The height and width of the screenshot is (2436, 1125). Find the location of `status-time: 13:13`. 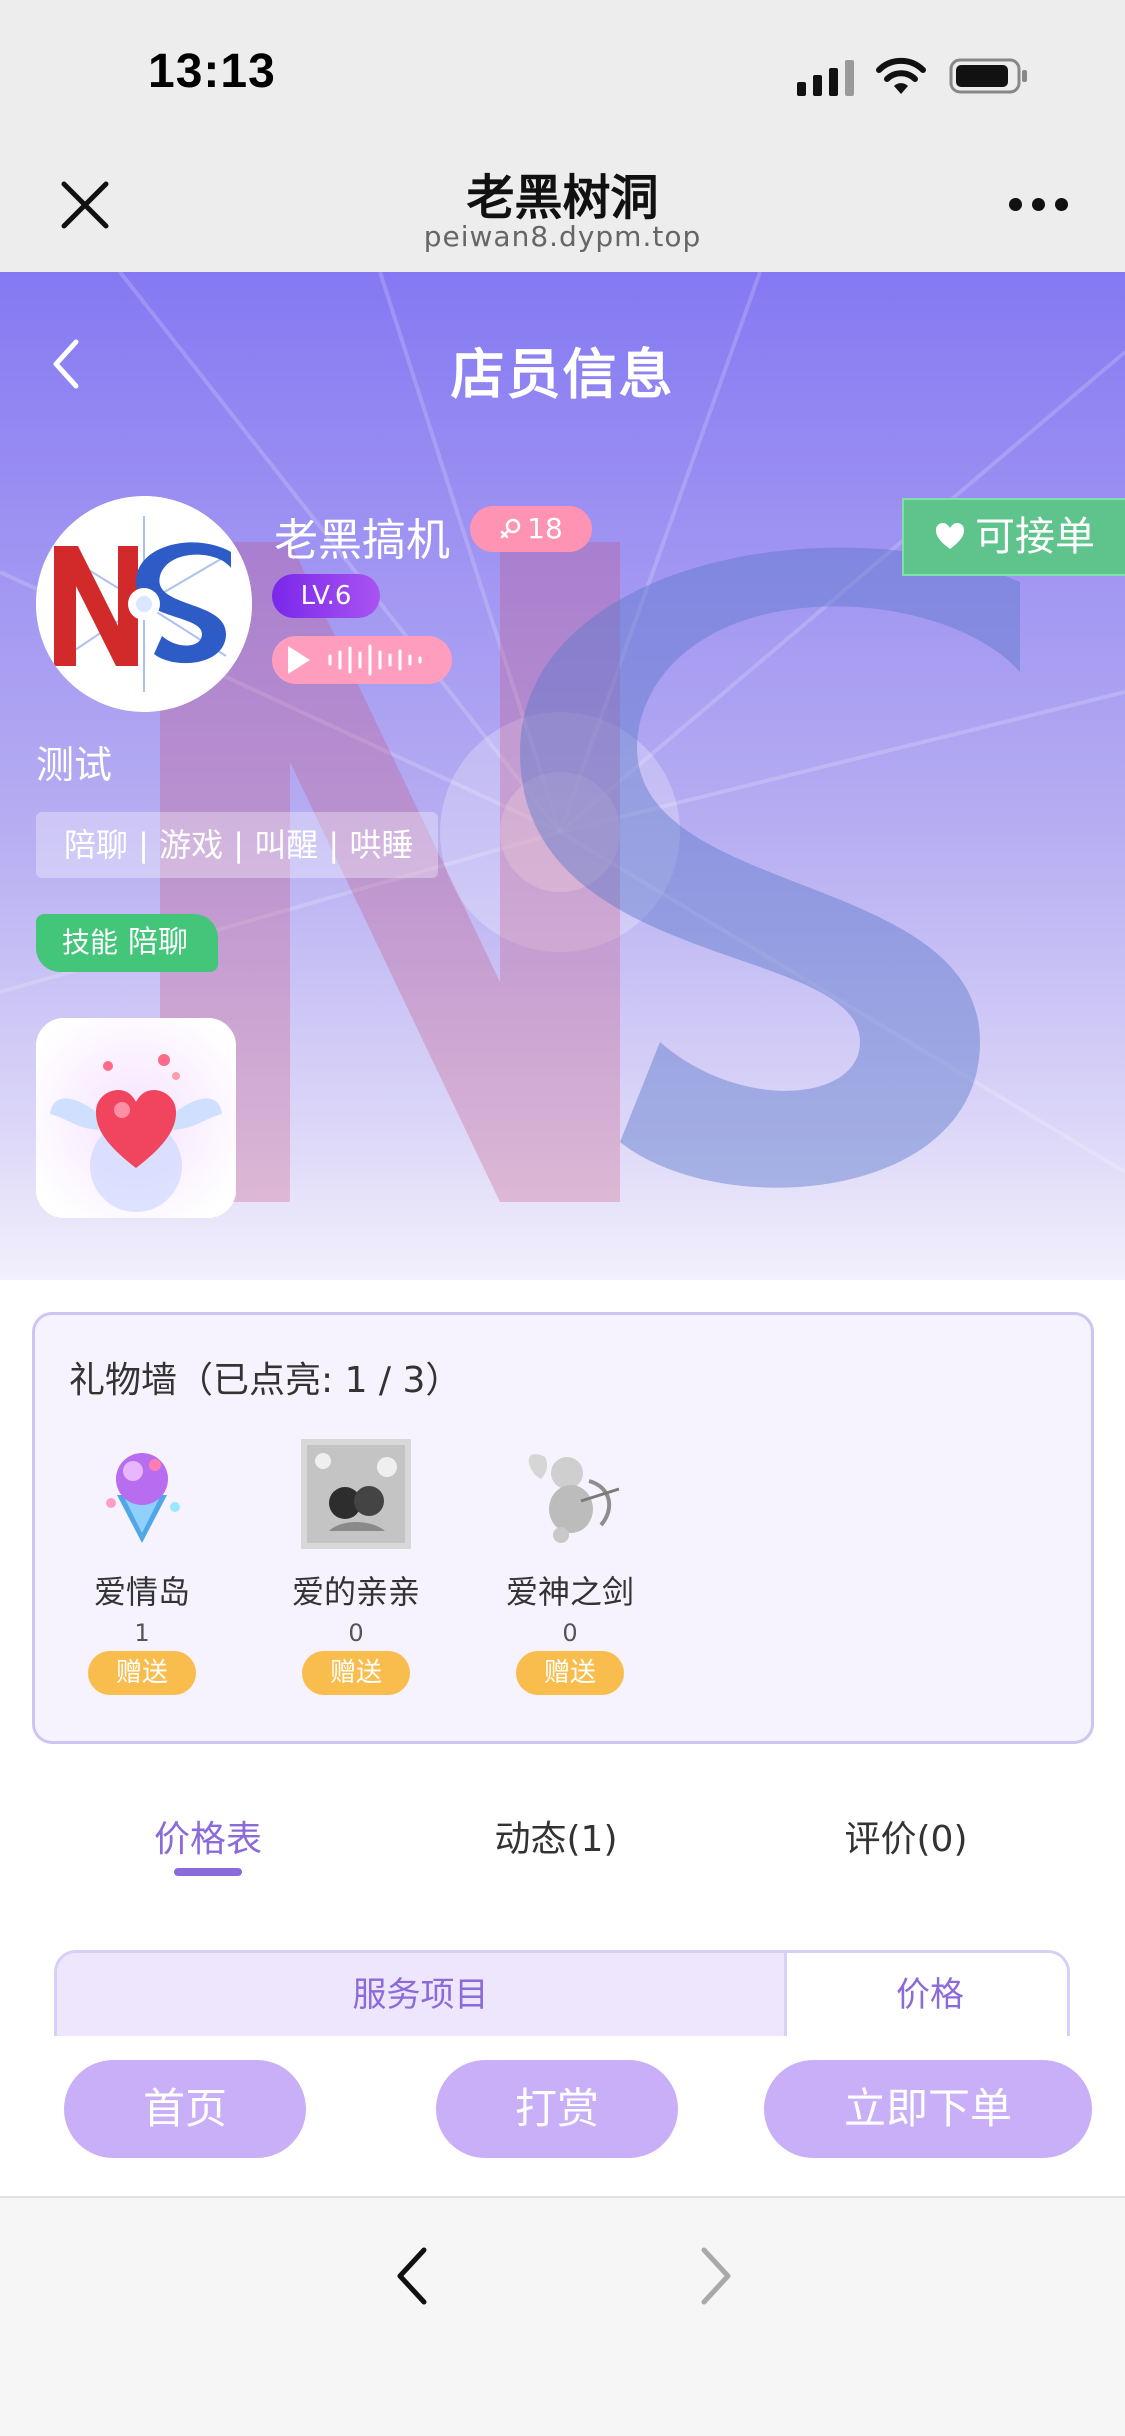

status-time: 13:13 is located at coordinates (212, 71).